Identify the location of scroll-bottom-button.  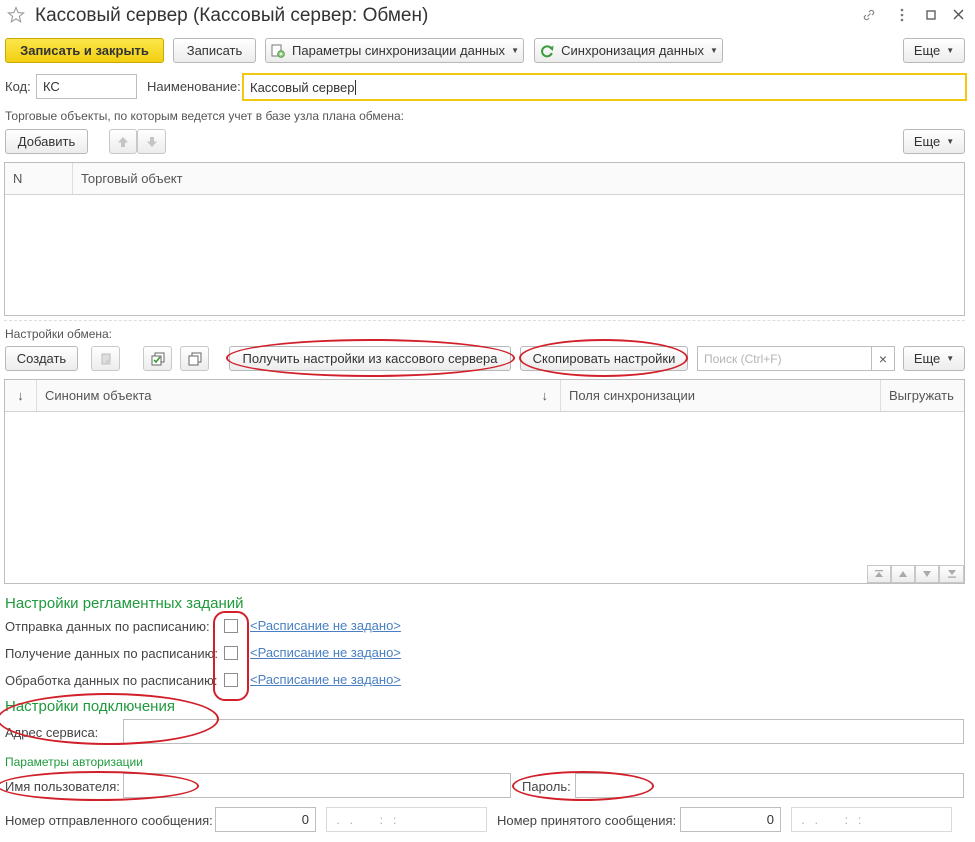
(951, 574).